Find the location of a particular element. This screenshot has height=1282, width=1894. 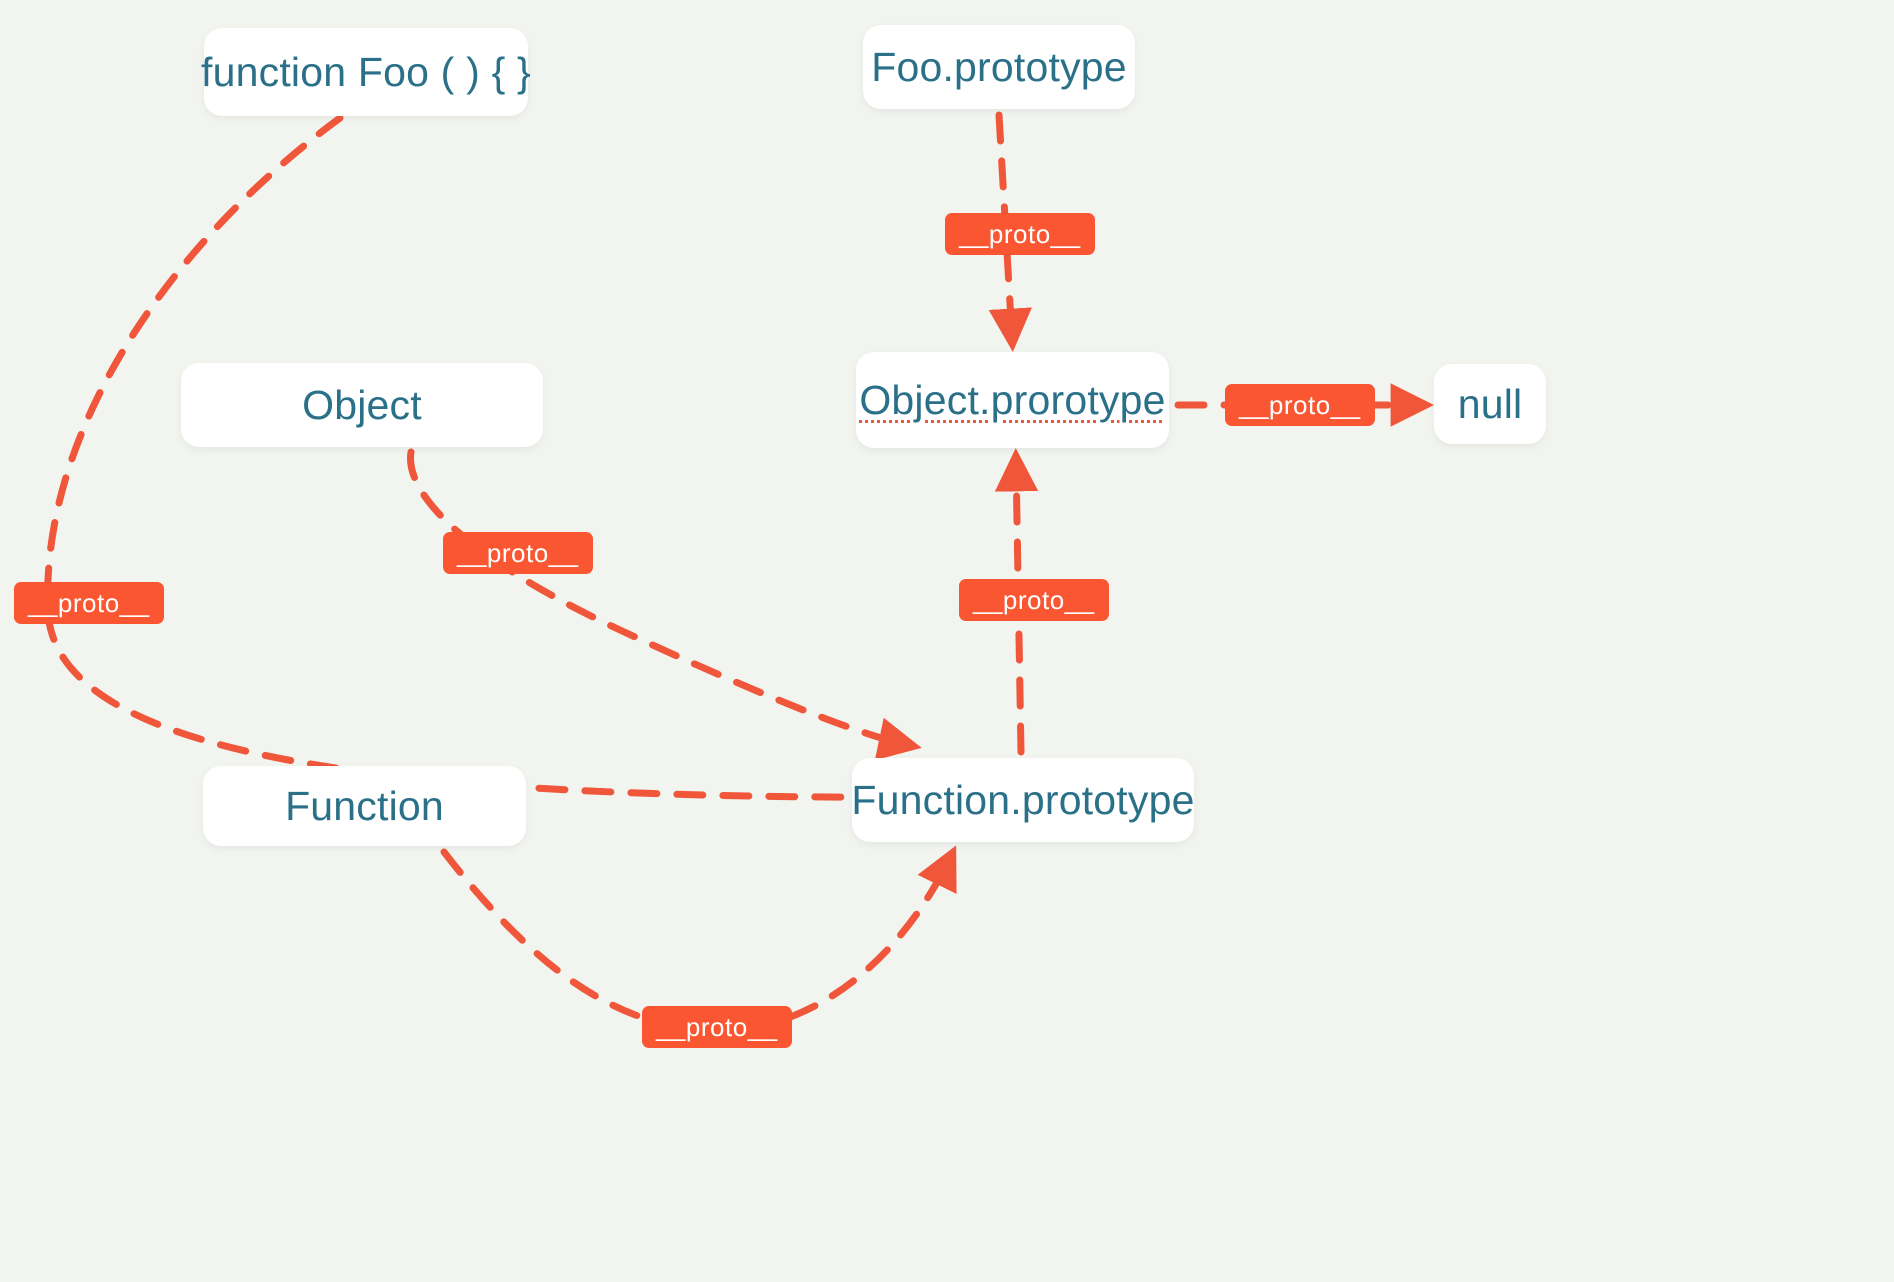

node-foo-prototype: Foo.prototype is located at coordinates (999, 67).